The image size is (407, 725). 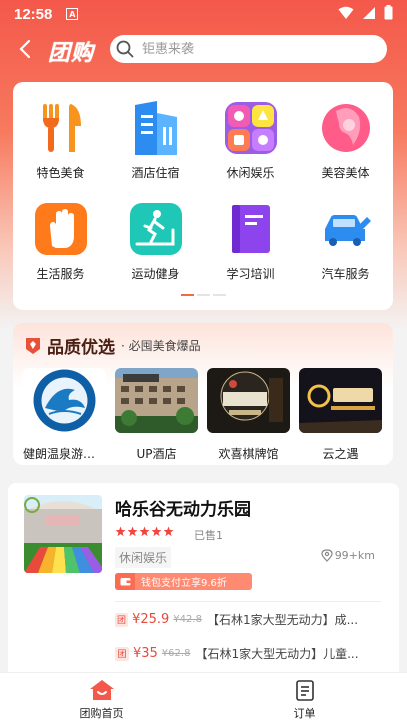 I want to click on rating-stars, so click(x=144, y=531).